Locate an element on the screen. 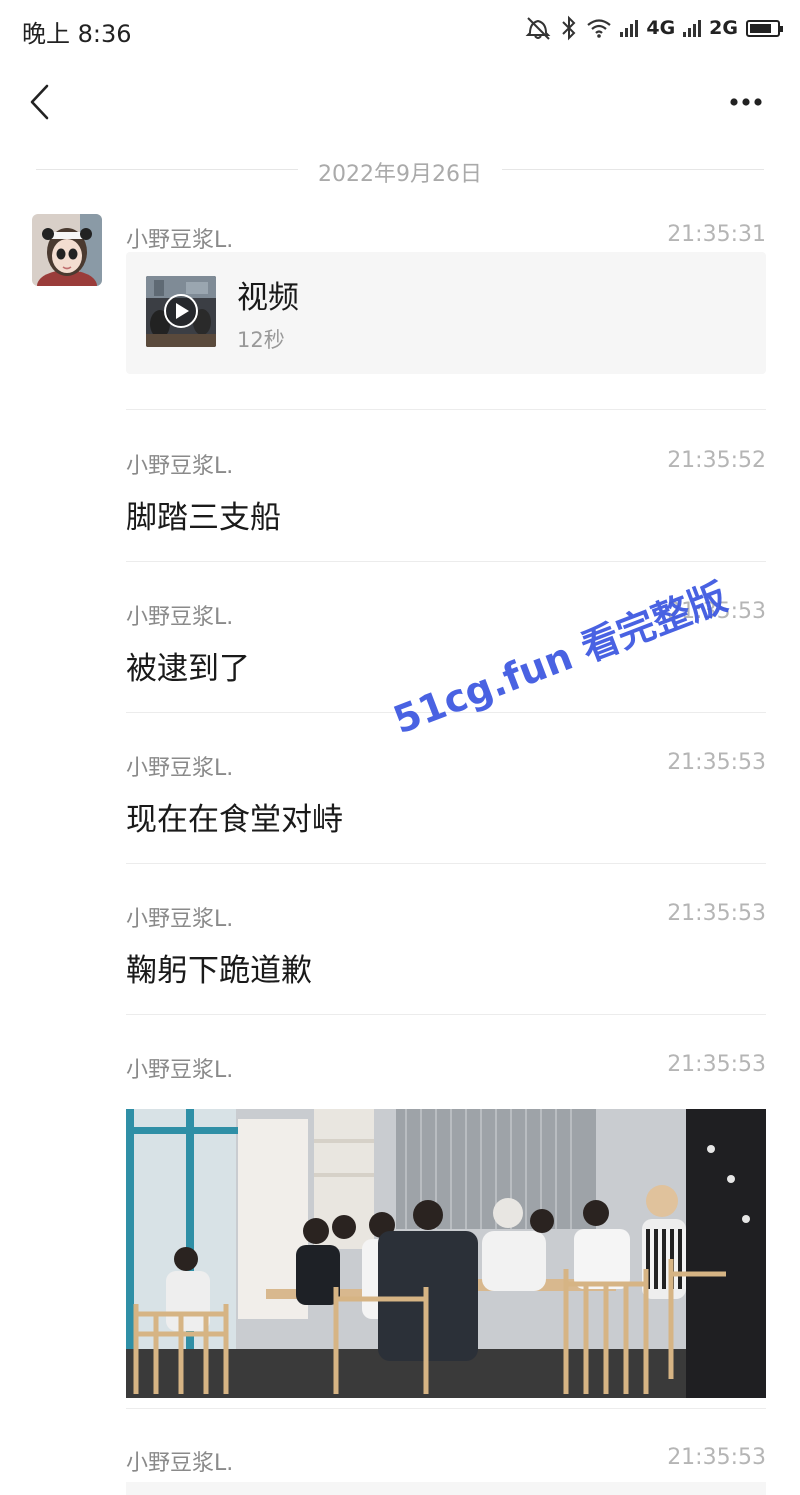 This screenshot has width=800, height=1495. back-button is located at coordinates (44, 102).